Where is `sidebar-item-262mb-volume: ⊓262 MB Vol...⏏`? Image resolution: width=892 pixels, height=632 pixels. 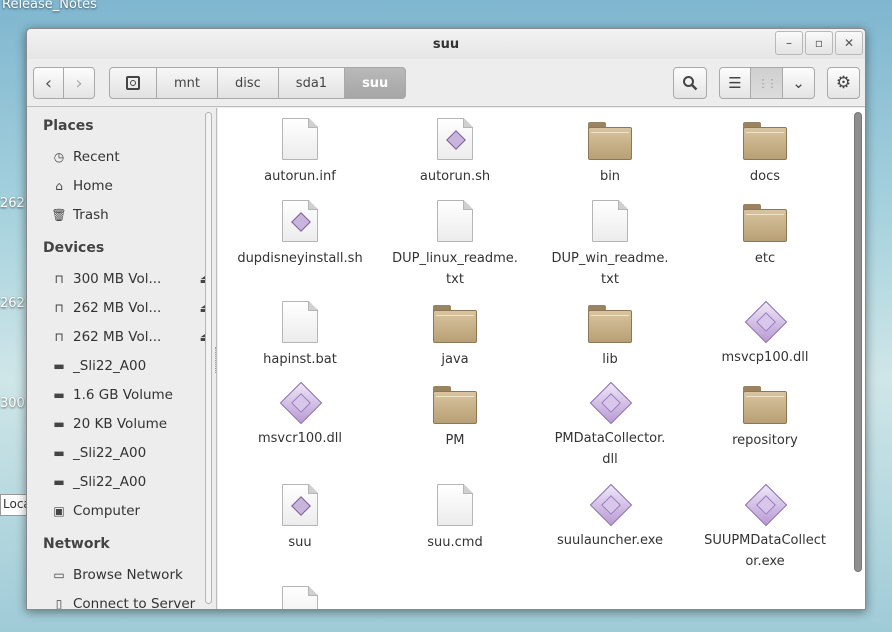
sidebar-item-262mb-volume: ⊓262 MB Vol...⏏ is located at coordinates (131, 308).